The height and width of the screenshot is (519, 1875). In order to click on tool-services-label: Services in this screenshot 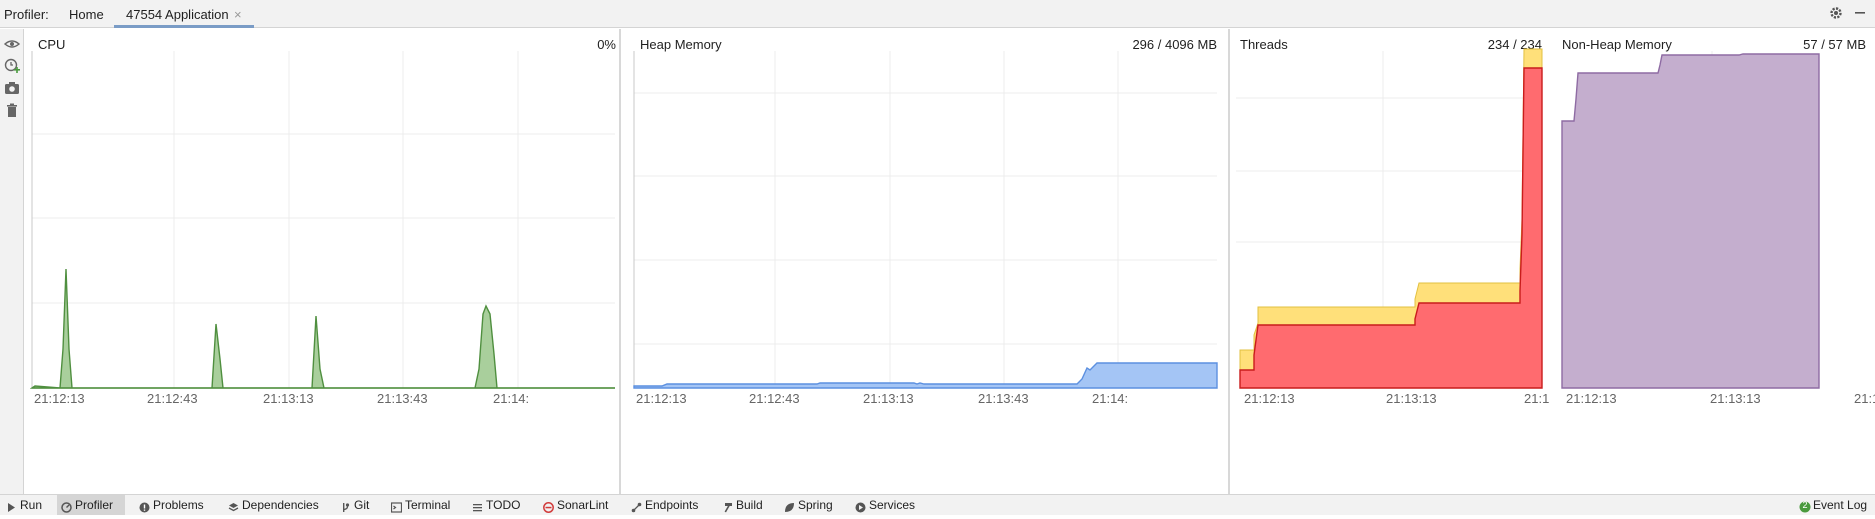, I will do `click(892, 505)`.